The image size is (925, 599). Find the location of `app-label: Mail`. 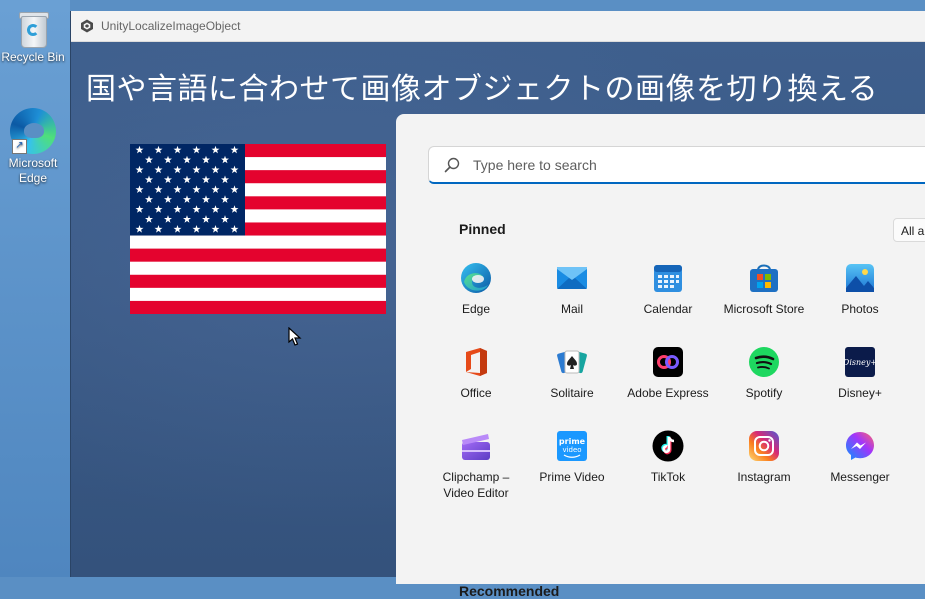

app-label: Mail is located at coordinates (571, 309).